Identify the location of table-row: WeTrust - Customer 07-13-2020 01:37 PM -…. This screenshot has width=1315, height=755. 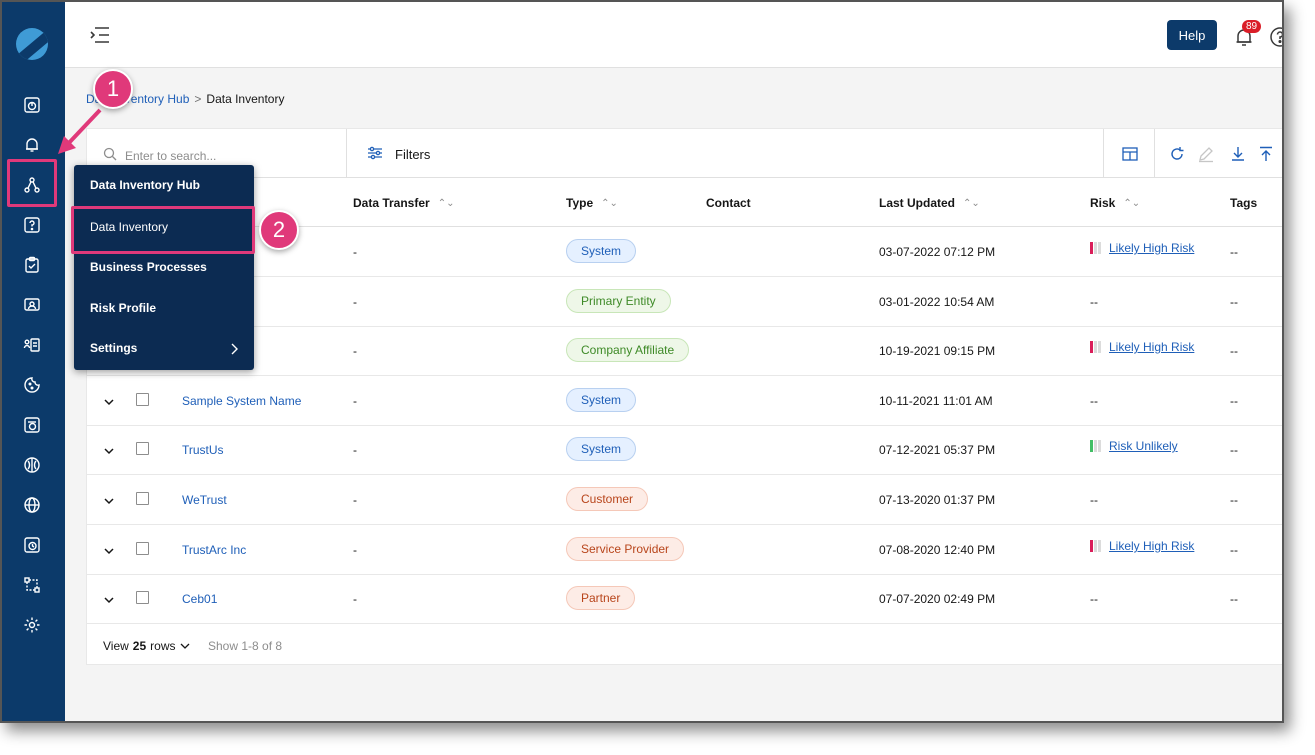
(684, 500).